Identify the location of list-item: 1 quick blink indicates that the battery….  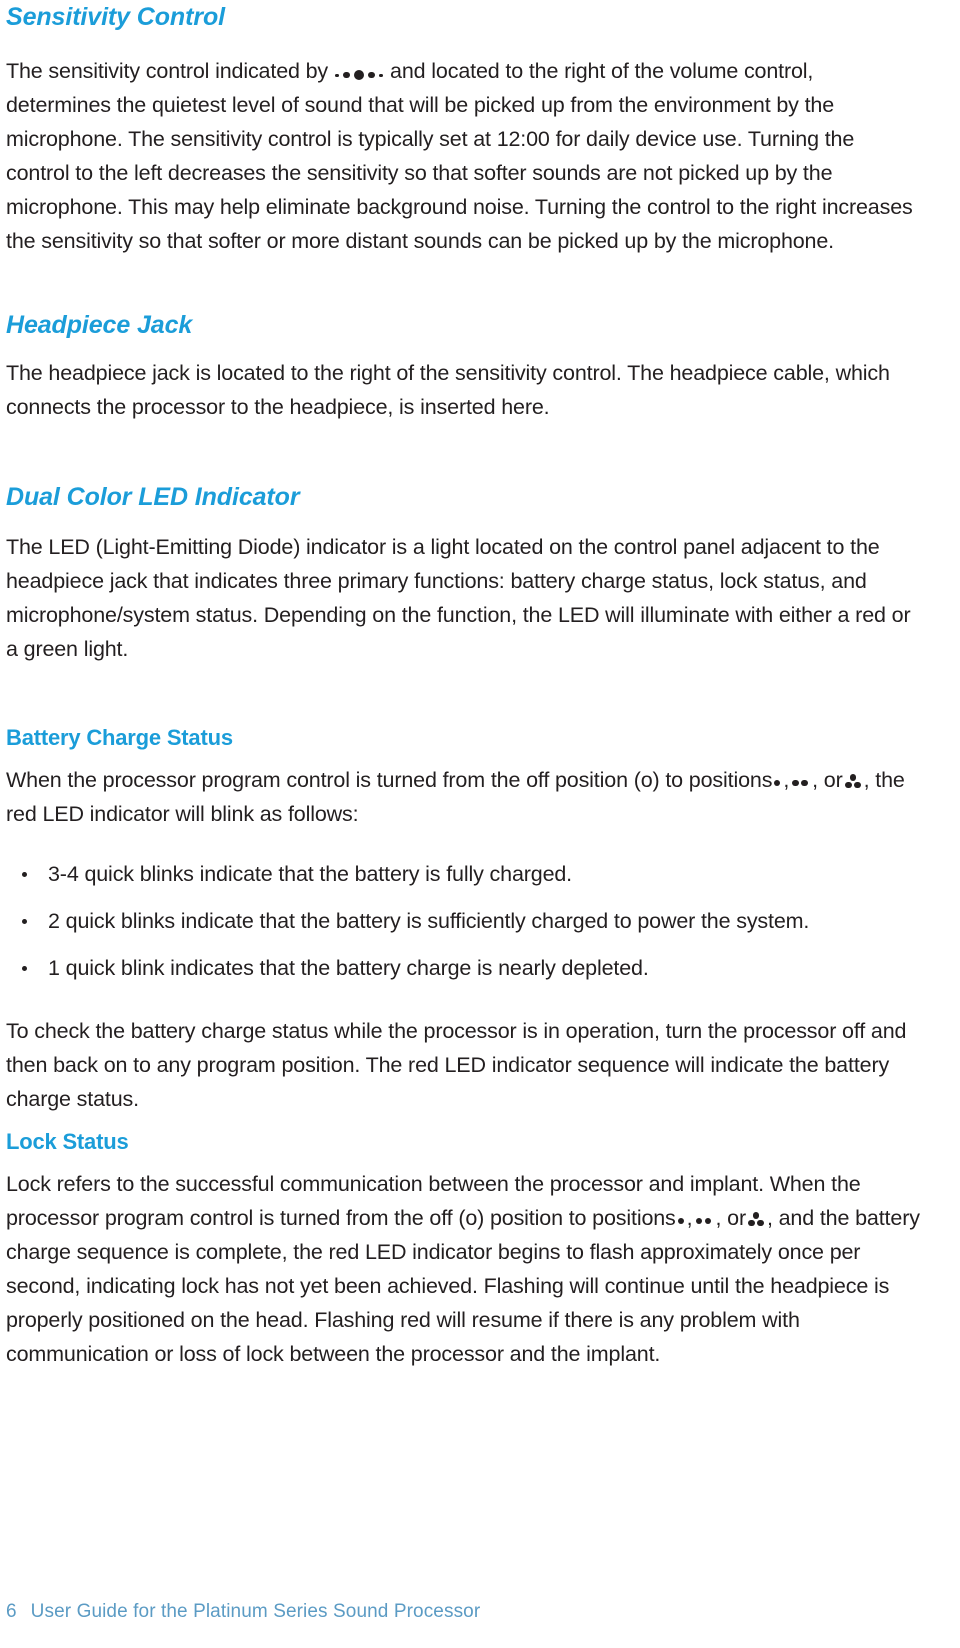
(464, 968).